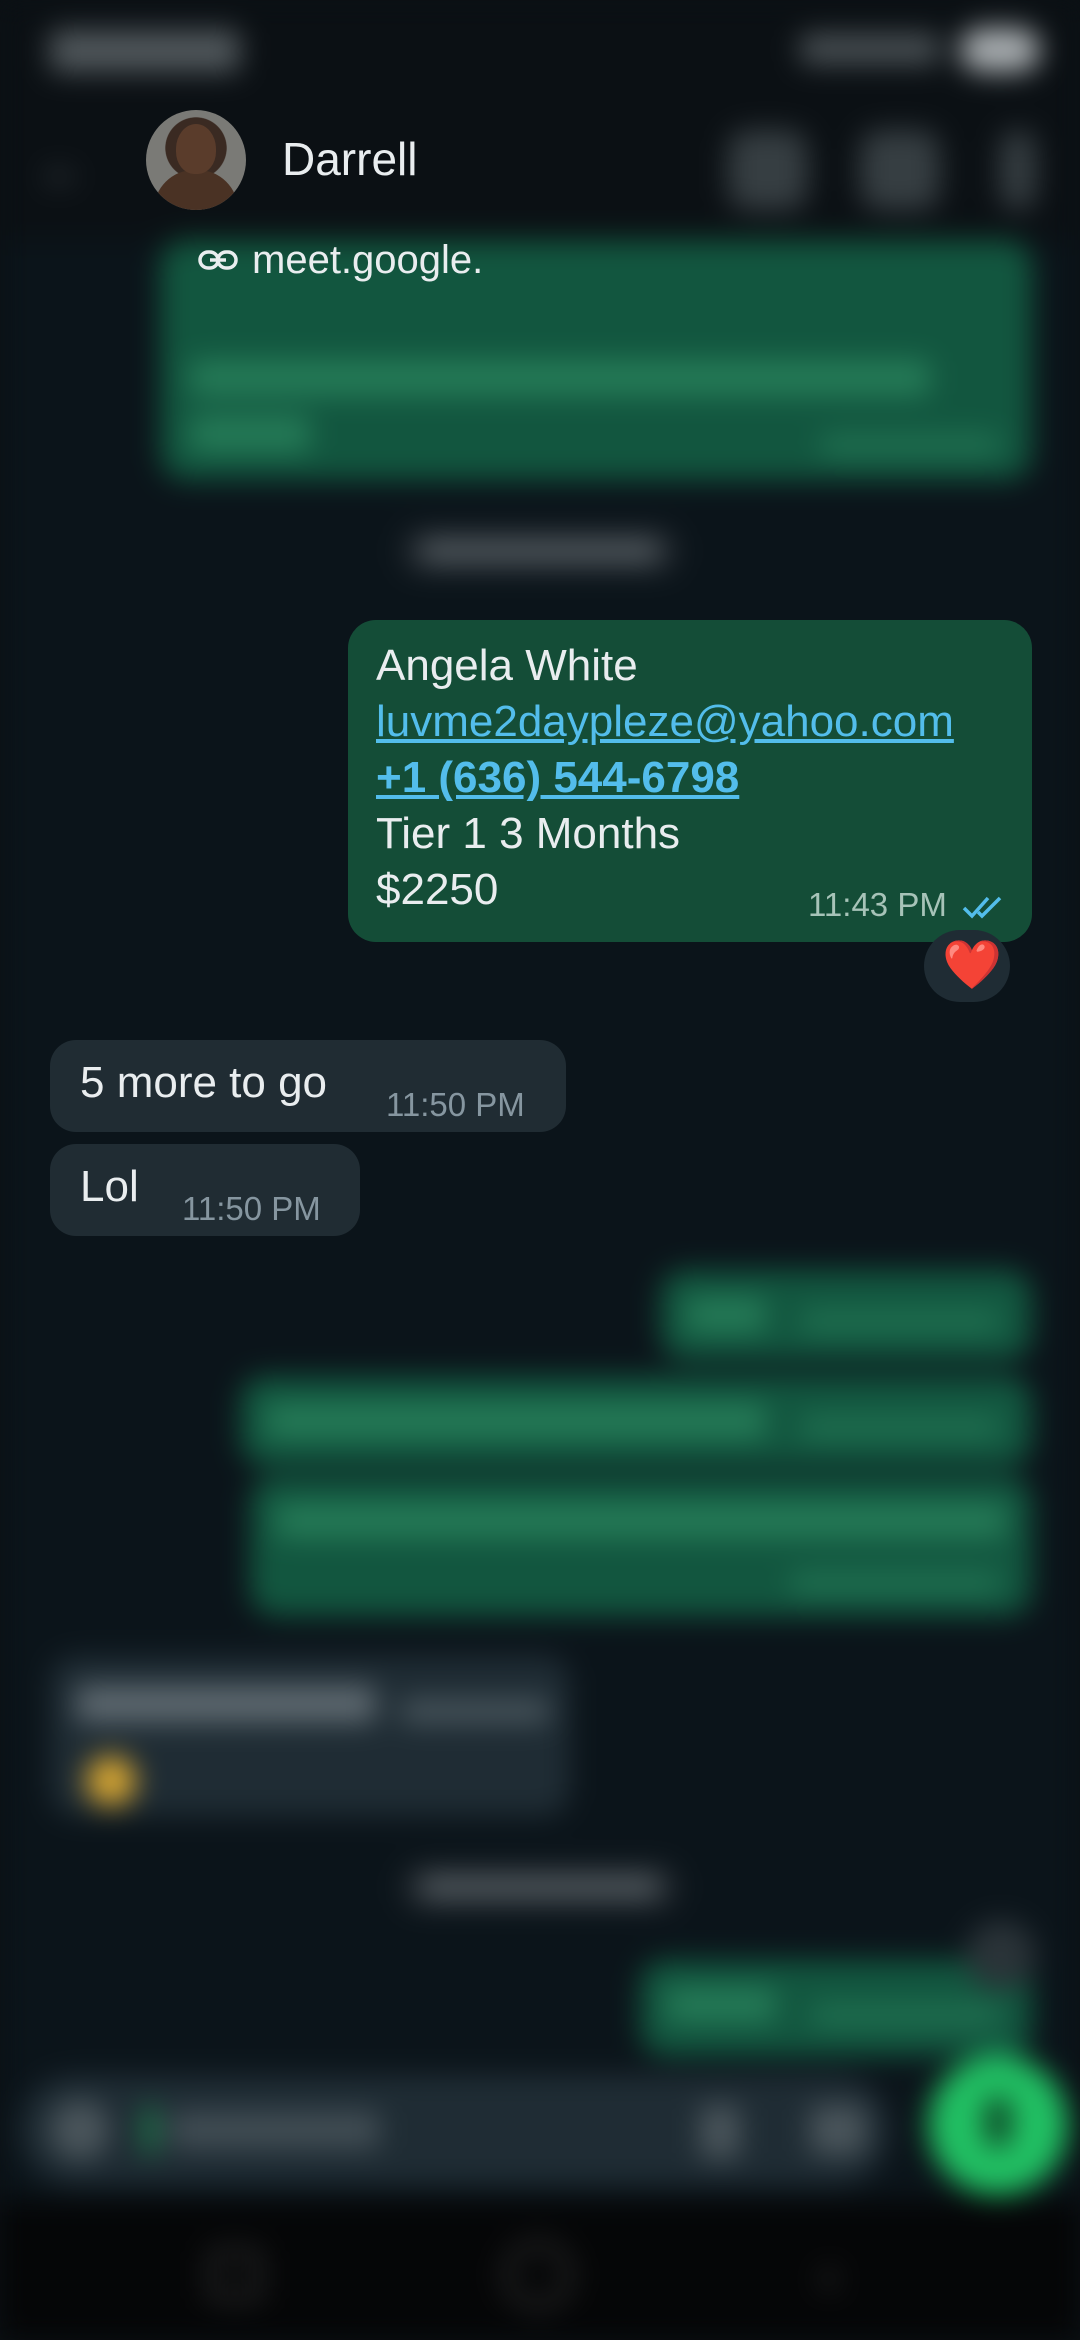  I want to click on recents-icon, so click(235, 2275).